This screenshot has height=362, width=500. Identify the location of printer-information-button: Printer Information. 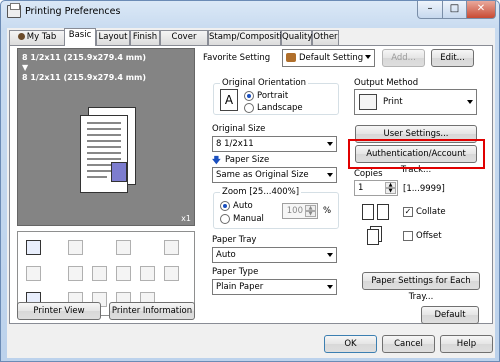
(152, 311).